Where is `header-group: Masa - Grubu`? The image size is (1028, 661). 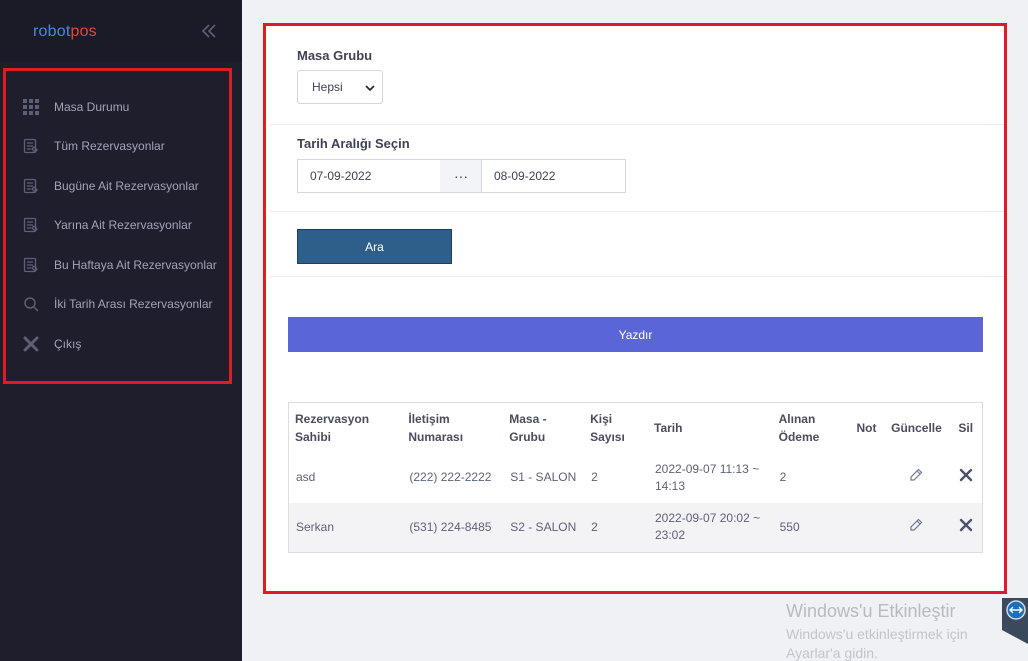 header-group: Masa - Grubu is located at coordinates (528, 427).